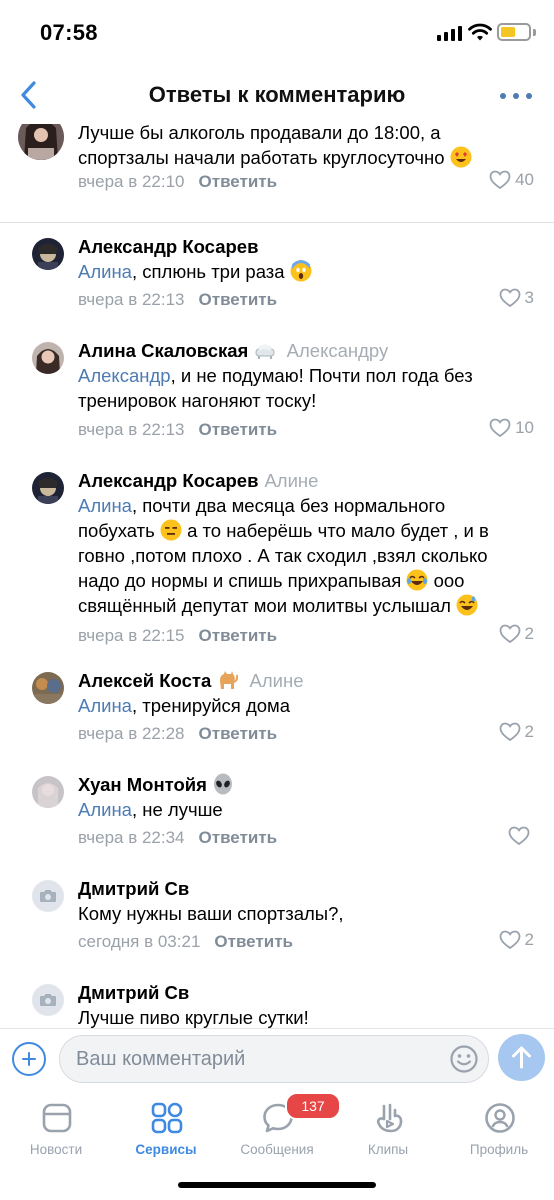 The width and height of the screenshot is (554, 1200). What do you see at coordinates (277, 1185) in the screenshot?
I see `home-indicator` at bounding box center [277, 1185].